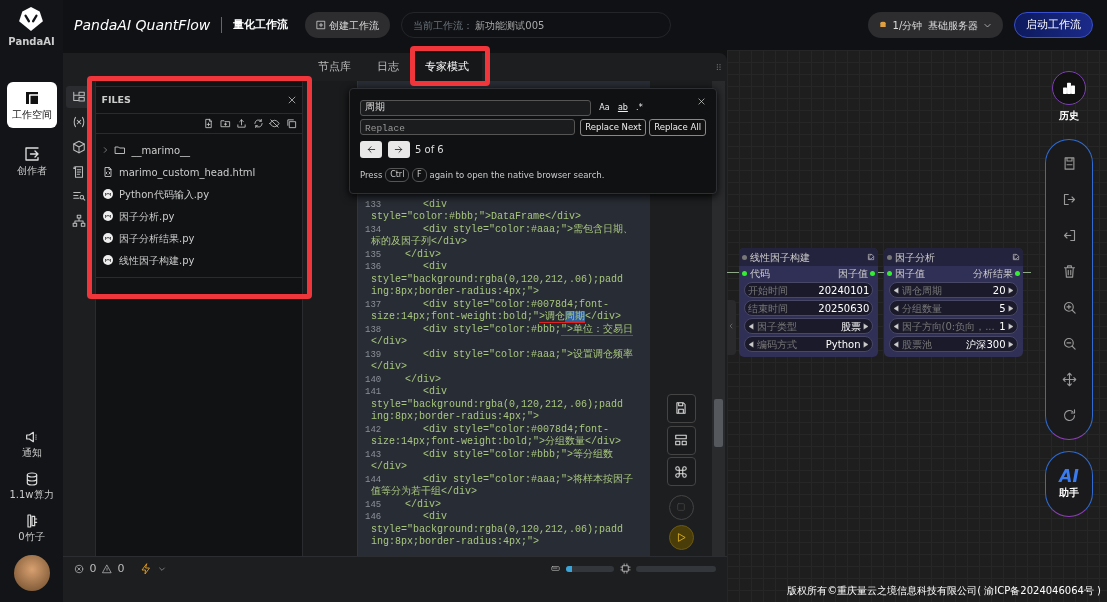  What do you see at coordinates (225, 123) in the screenshot?
I see `new-folder-icon` at bounding box center [225, 123].